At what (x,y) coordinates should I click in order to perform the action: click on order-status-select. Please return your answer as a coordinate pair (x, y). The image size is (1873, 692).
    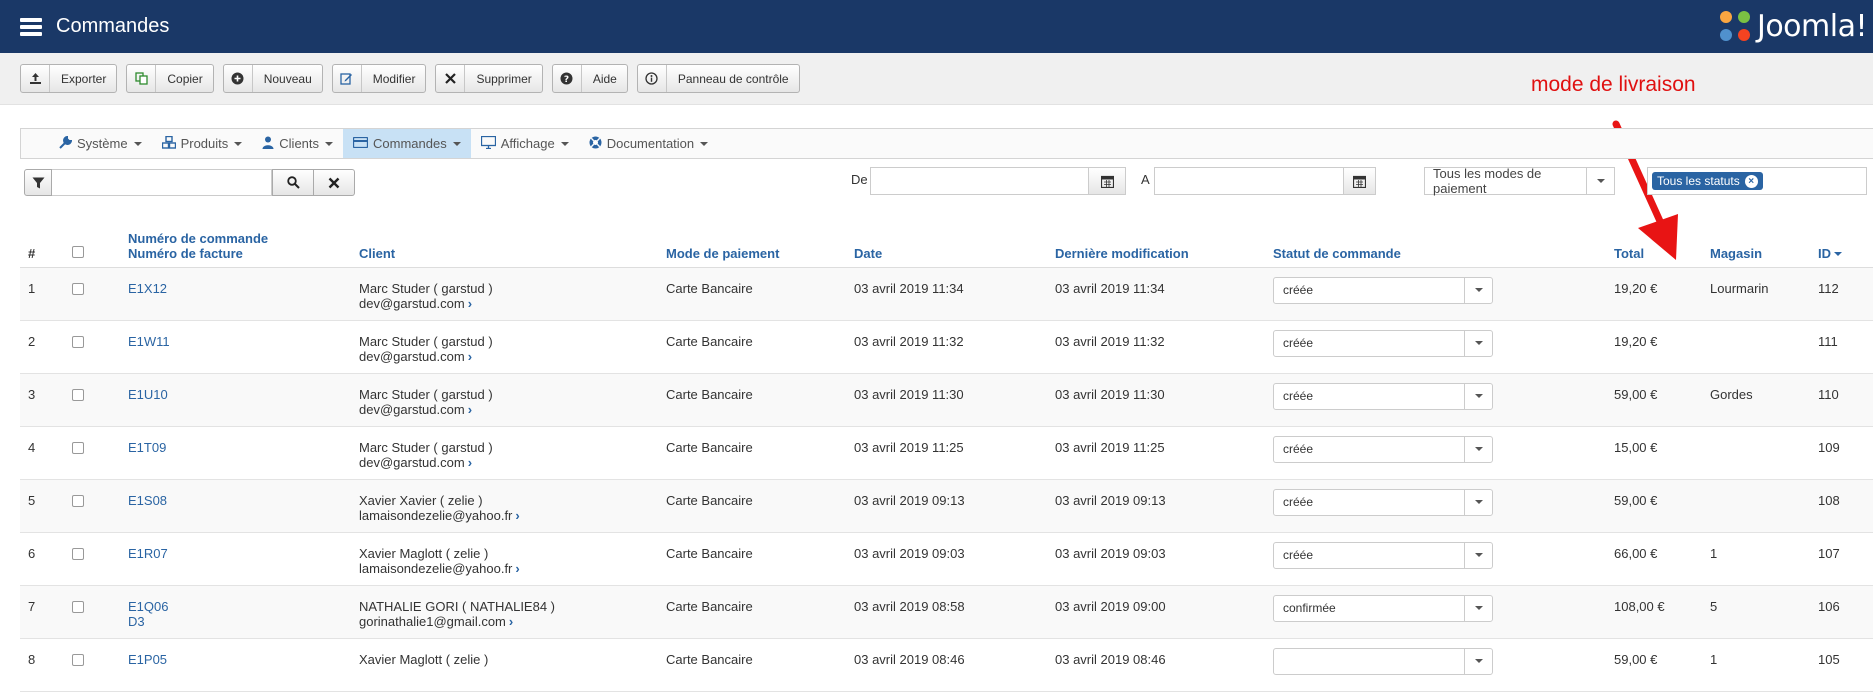
    Looking at the image, I should click on (1383, 661).